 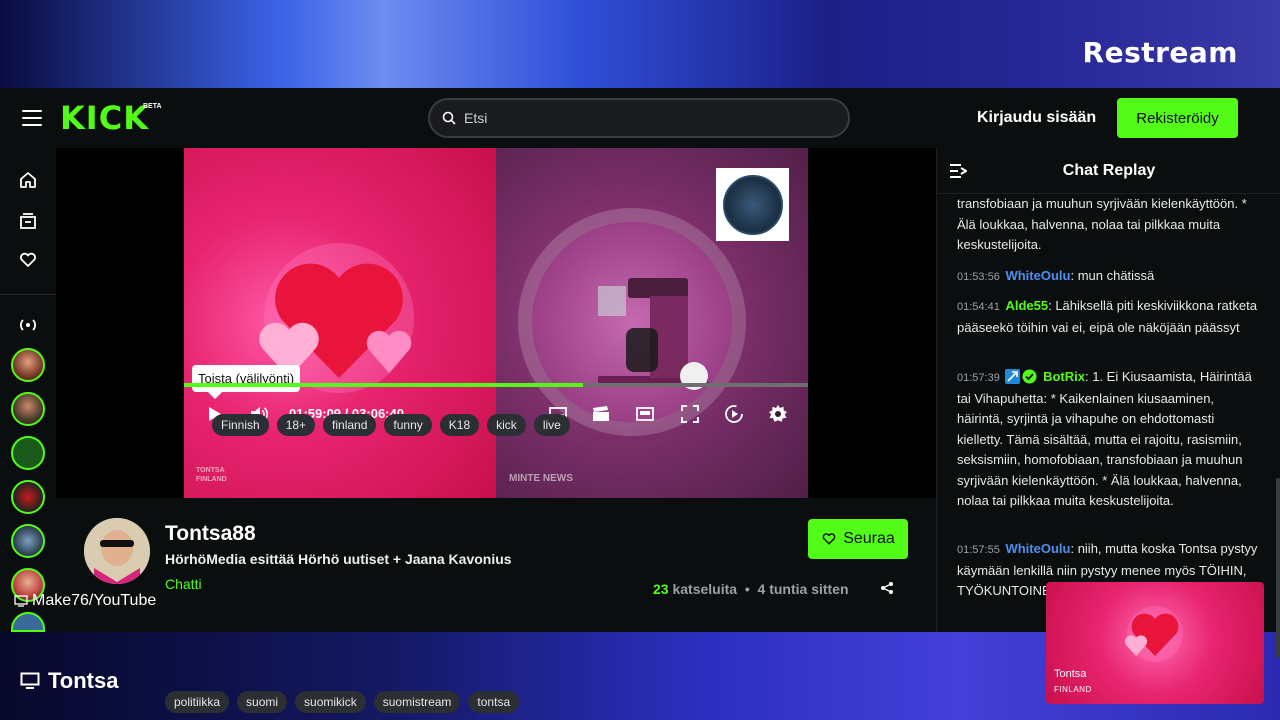 I want to click on streamer-avatar, so click(x=117, y=551).